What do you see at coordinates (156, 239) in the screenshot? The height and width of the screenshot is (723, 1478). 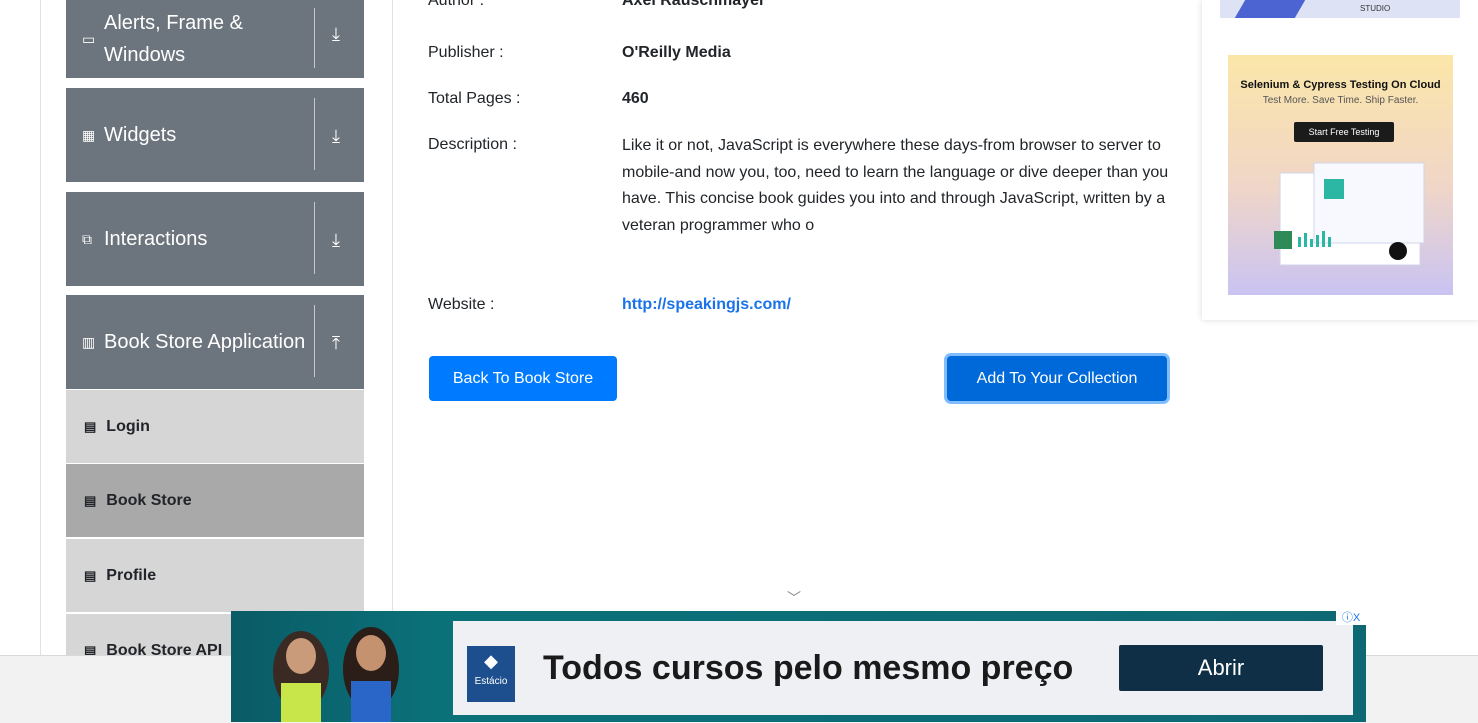 I see `sidebar-group-label: Interactions` at bounding box center [156, 239].